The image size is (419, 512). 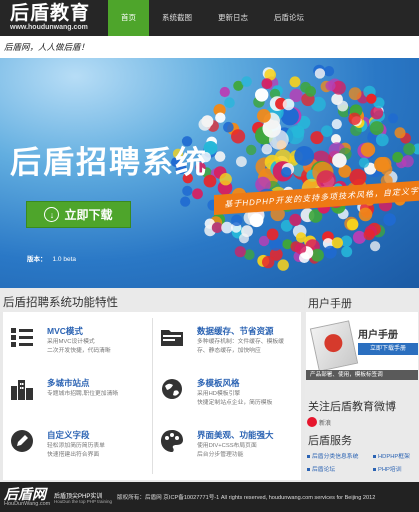 I want to click on feature-desc: 轻松添加简历简历表单 快速搭建出符合界面, so click(x=76, y=450).